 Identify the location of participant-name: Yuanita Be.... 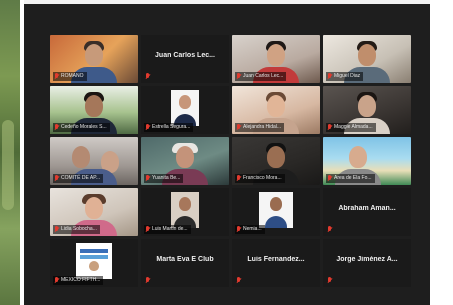
(166, 178).